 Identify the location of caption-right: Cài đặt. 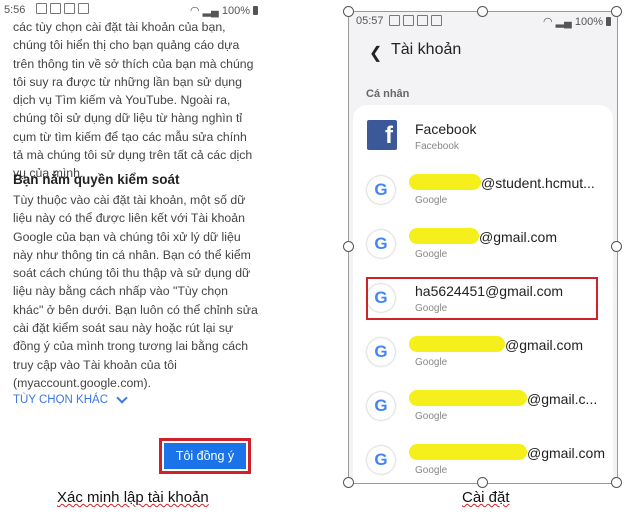
(486, 497).